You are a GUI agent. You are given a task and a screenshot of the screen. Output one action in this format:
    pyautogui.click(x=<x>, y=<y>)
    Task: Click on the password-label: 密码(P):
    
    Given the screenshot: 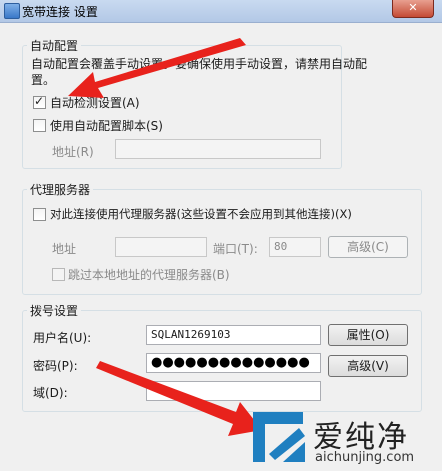 What is the action you would take?
    pyautogui.click(x=55, y=366)
    